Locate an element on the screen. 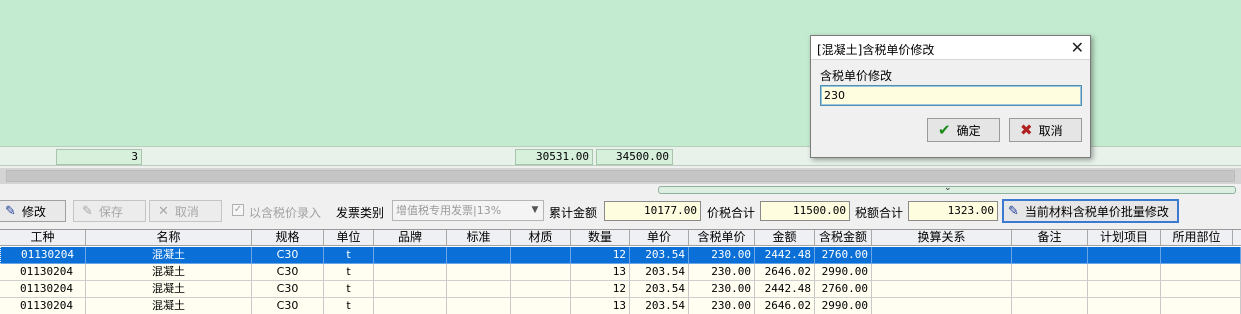  column-header: 换算关系 is located at coordinates (942, 238).